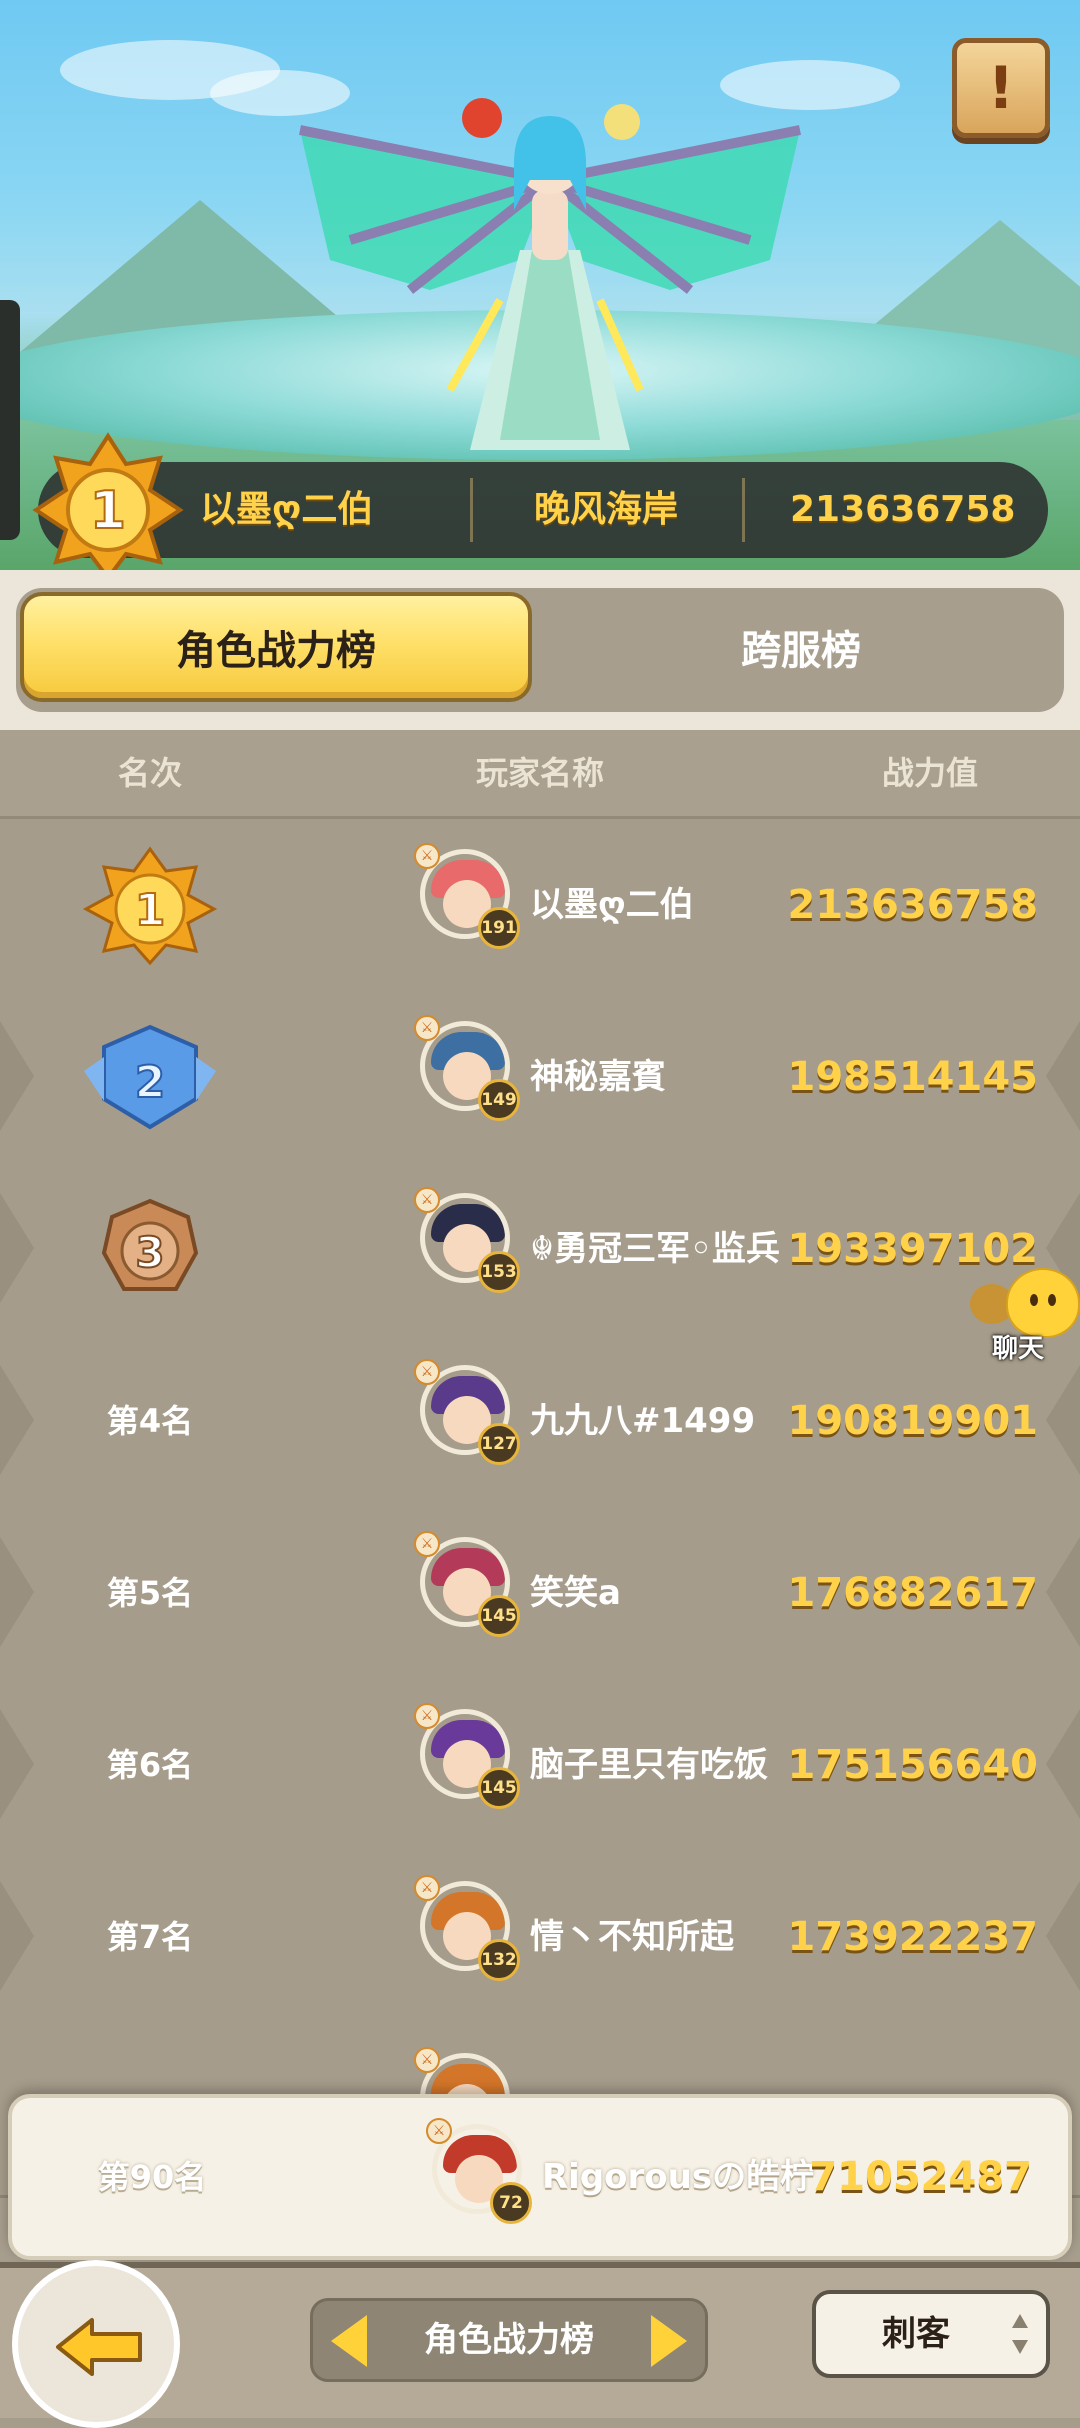 This screenshot has height=2428, width=1080. I want to click on table-row: 第4名 ⚔ 127 九九八#1499 190819901, so click(540, 1422).